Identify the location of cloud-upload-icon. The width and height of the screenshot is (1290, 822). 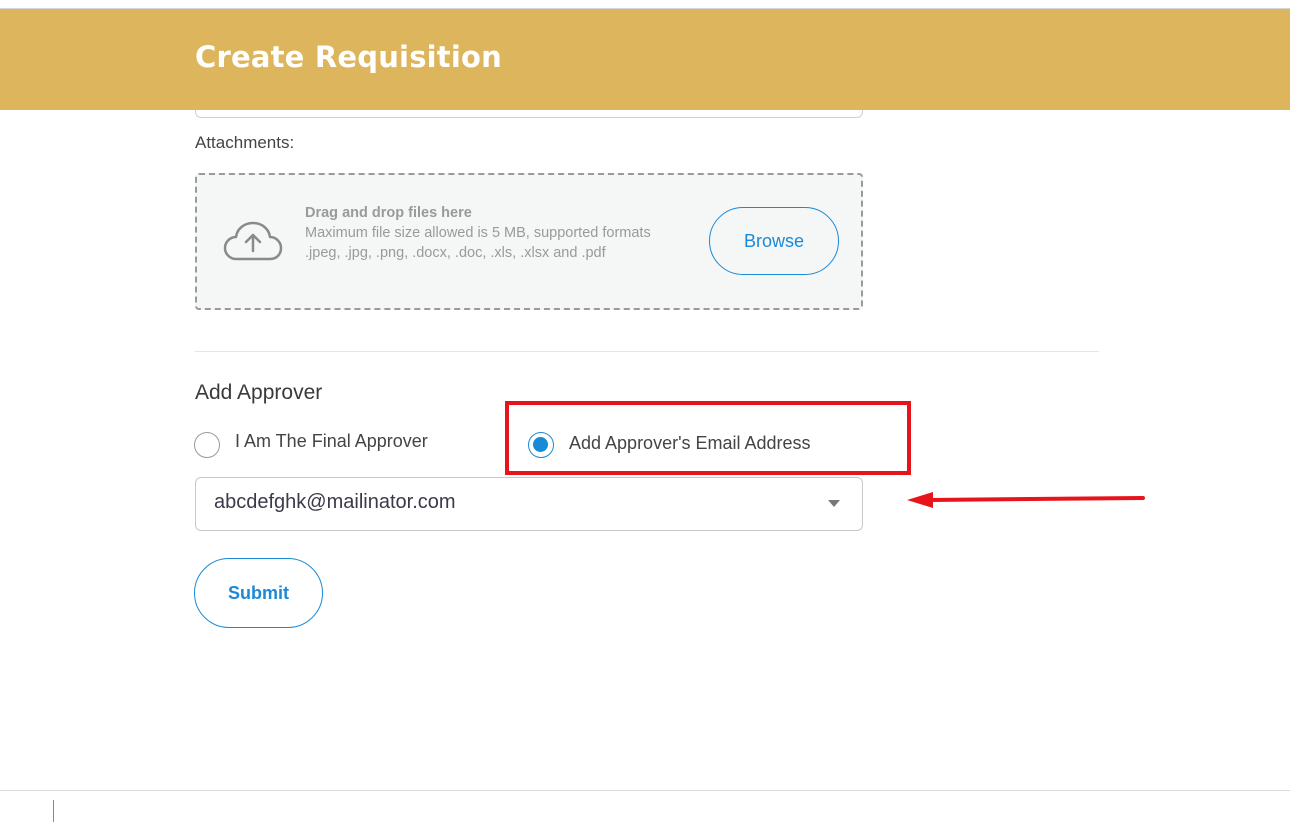
(253, 241).